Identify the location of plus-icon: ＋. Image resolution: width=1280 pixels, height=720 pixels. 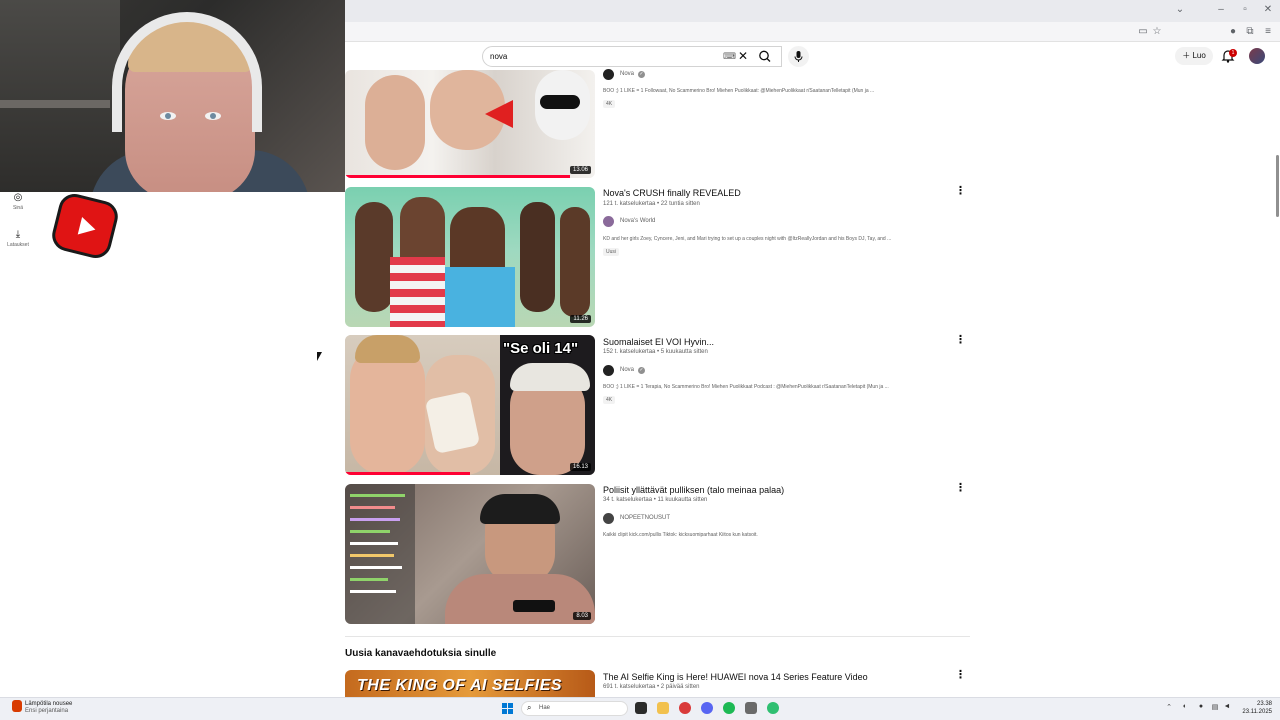
(1186, 55).